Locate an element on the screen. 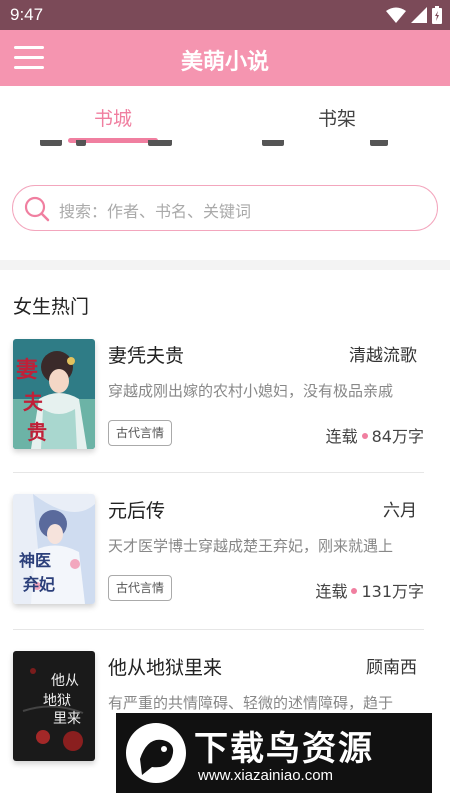 This screenshot has height=800, width=450. tab-bookstore: 书城 is located at coordinates (113, 117).